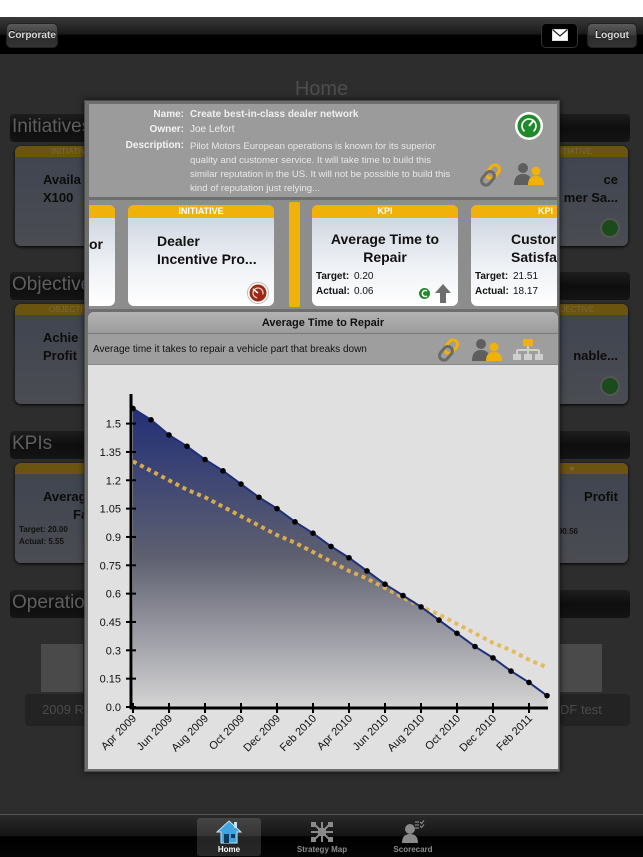 The height and width of the screenshot is (857, 643). I want to click on y-tick-label: 1.35, so click(110, 453).